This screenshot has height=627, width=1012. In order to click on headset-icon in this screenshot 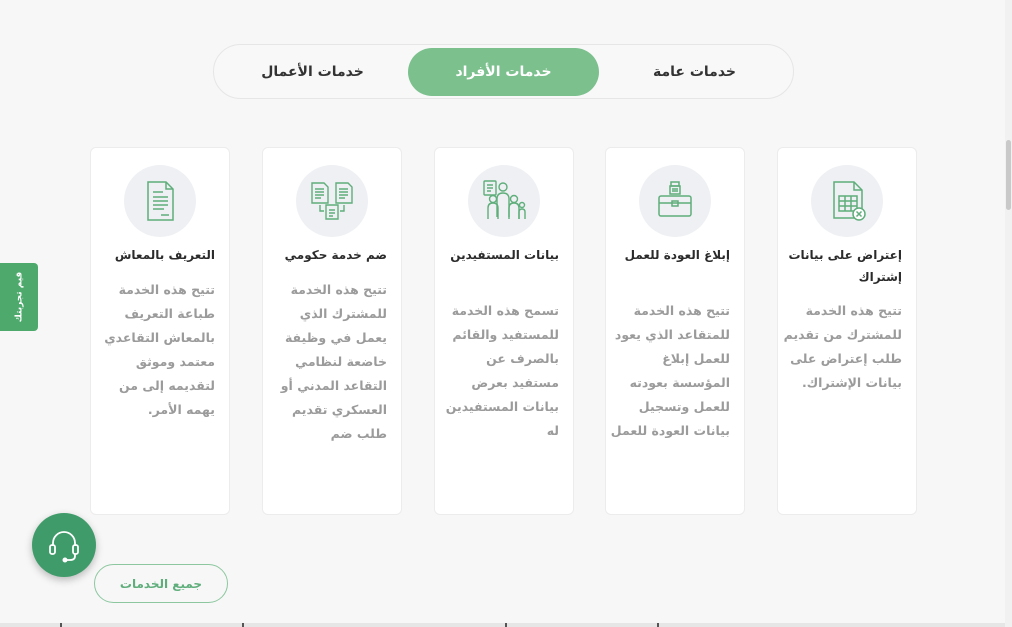, I will do `click(64, 547)`.